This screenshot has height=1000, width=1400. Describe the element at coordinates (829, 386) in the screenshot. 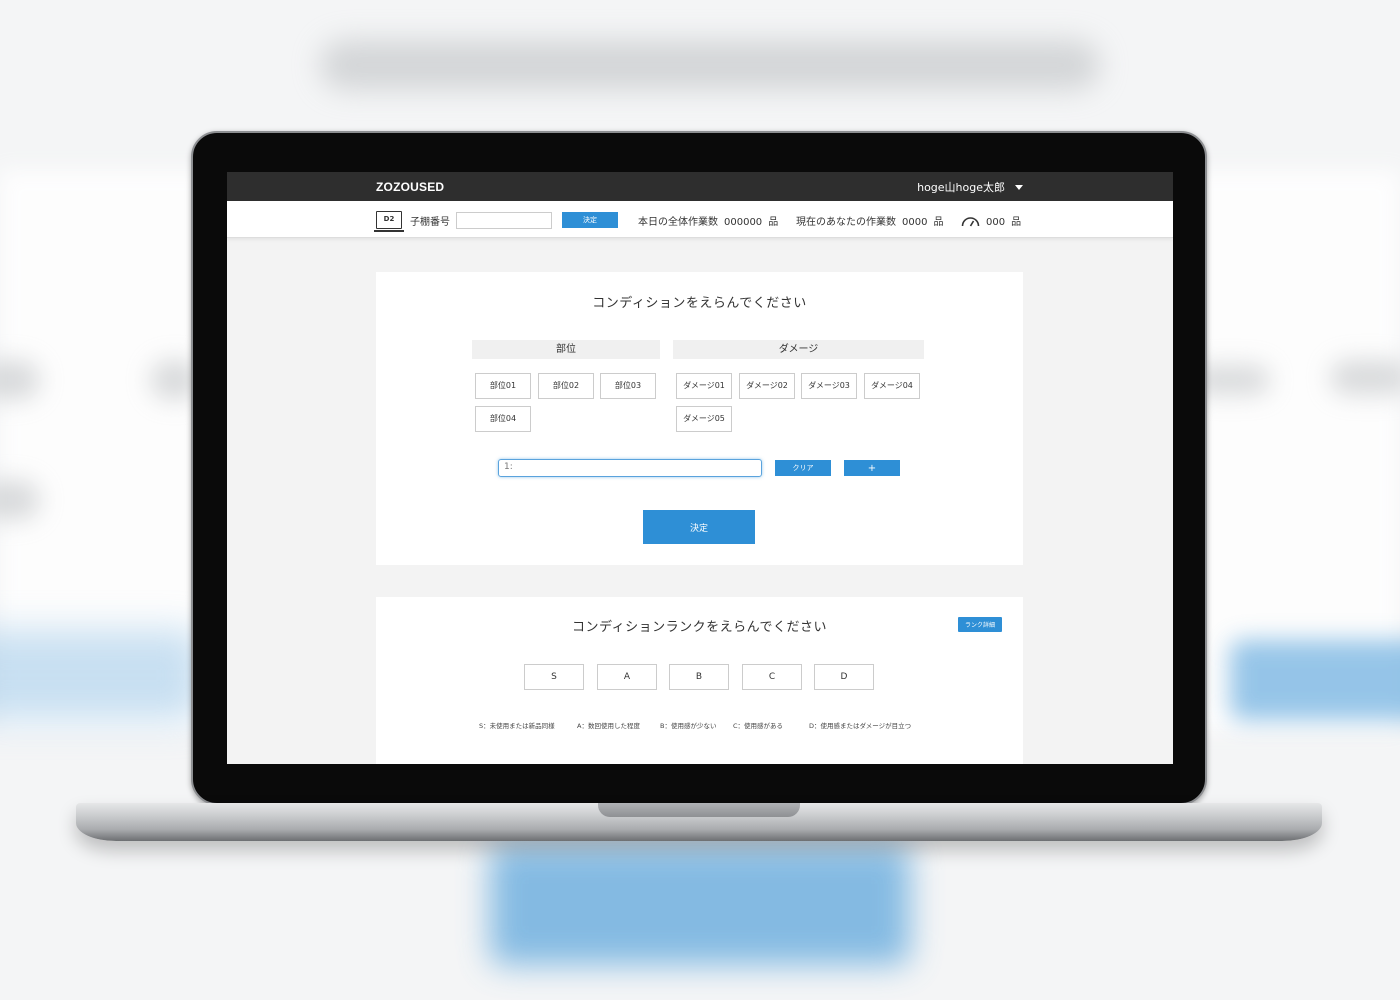

I see `damage-option: ダメージ03` at that location.